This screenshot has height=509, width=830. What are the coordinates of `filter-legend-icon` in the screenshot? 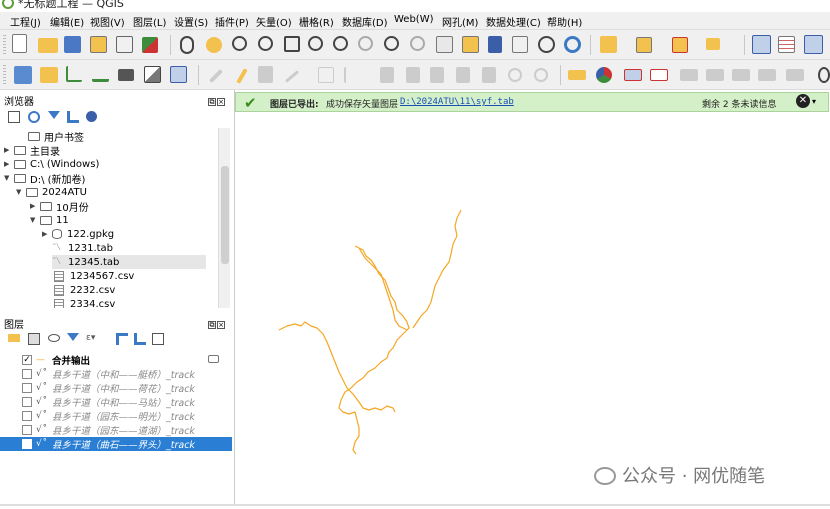 It's located at (73, 337).